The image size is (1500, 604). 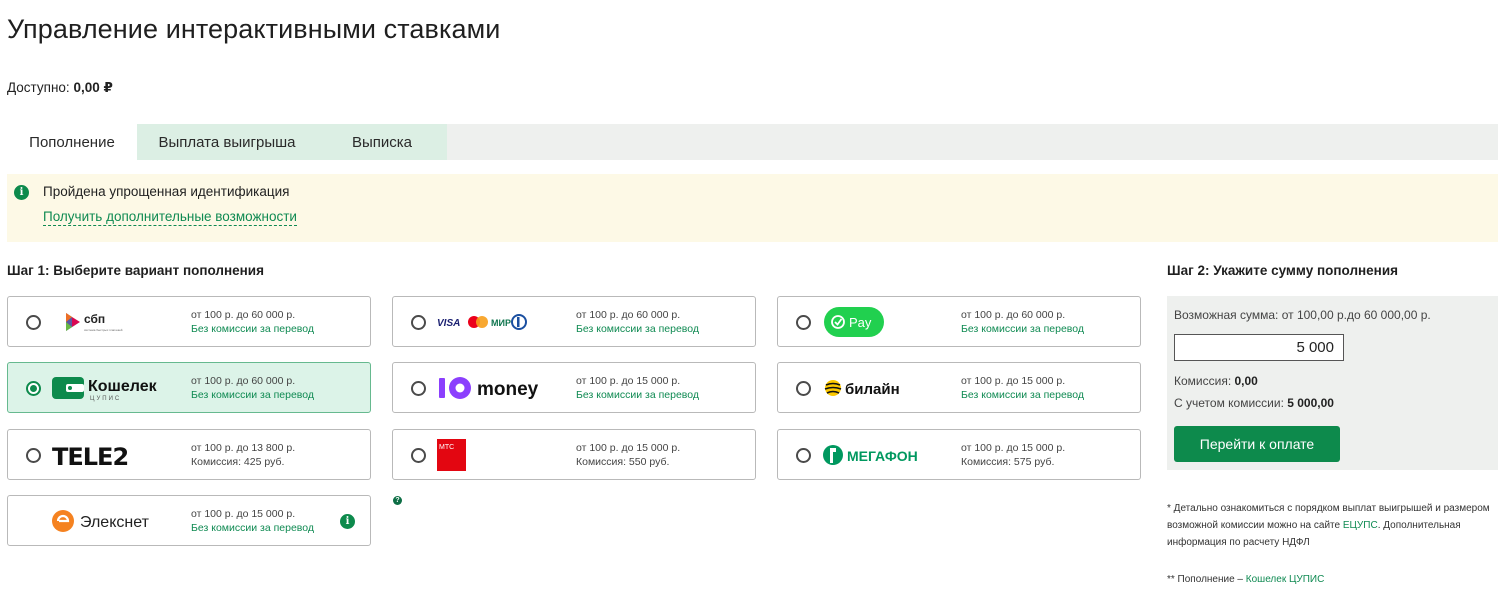 I want to click on koshelek-cupis-link: Кошелек ЦУПИС, so click(x=1285, y=579).